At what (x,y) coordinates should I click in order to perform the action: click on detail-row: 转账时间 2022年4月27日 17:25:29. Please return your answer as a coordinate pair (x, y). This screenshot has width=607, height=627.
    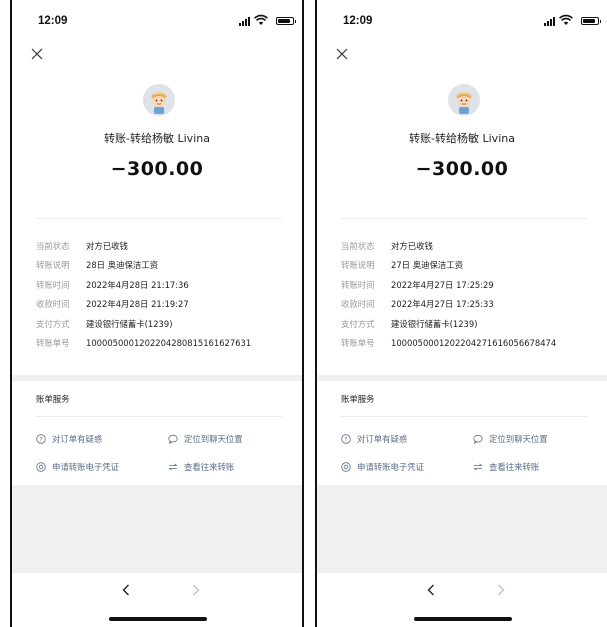
    Looking at the image, I should click on (471, 285).